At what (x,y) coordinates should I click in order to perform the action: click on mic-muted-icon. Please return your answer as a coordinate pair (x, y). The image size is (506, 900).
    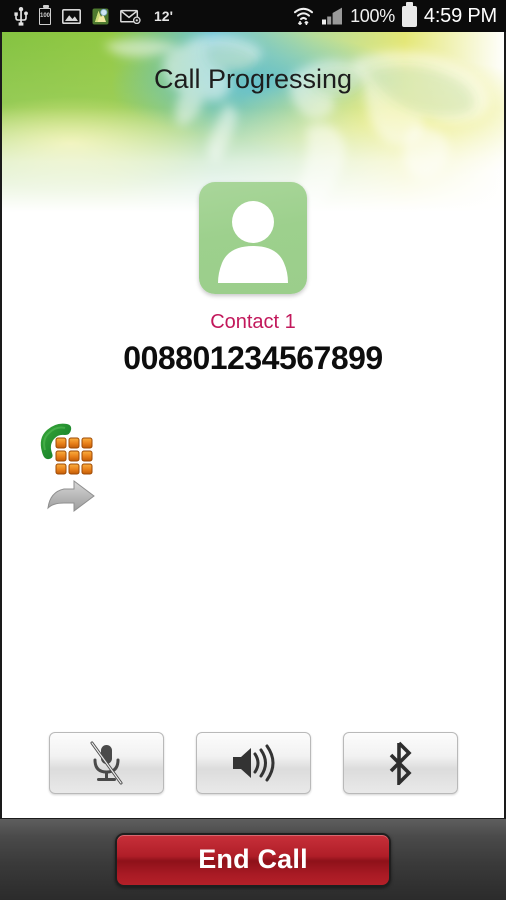
    Looking at the image, I should click on (106, 763).